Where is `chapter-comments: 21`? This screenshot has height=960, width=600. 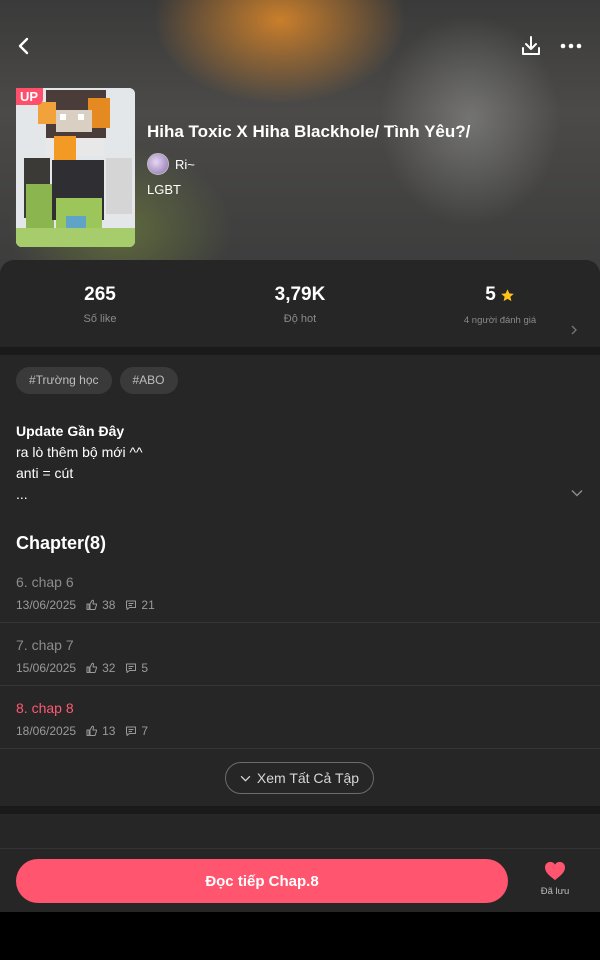 chapter-comments: 21 is located at coordinates (148, 605).